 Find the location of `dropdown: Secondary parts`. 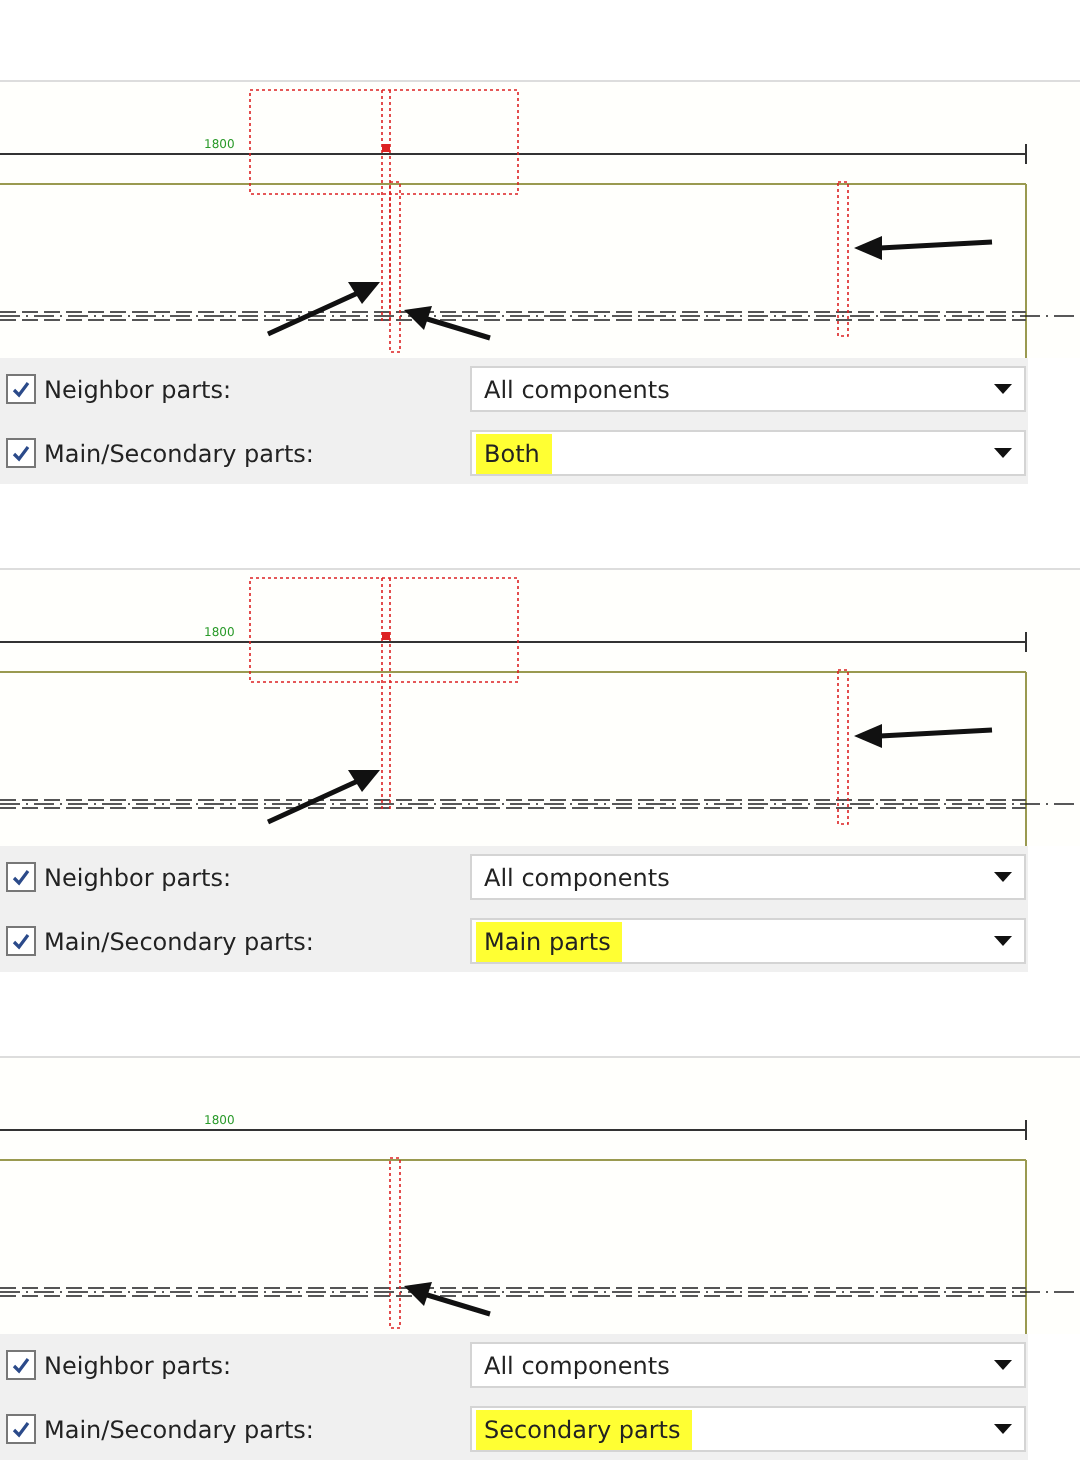

dropdown: Secondary parts is located at coordinates (748, 1429).